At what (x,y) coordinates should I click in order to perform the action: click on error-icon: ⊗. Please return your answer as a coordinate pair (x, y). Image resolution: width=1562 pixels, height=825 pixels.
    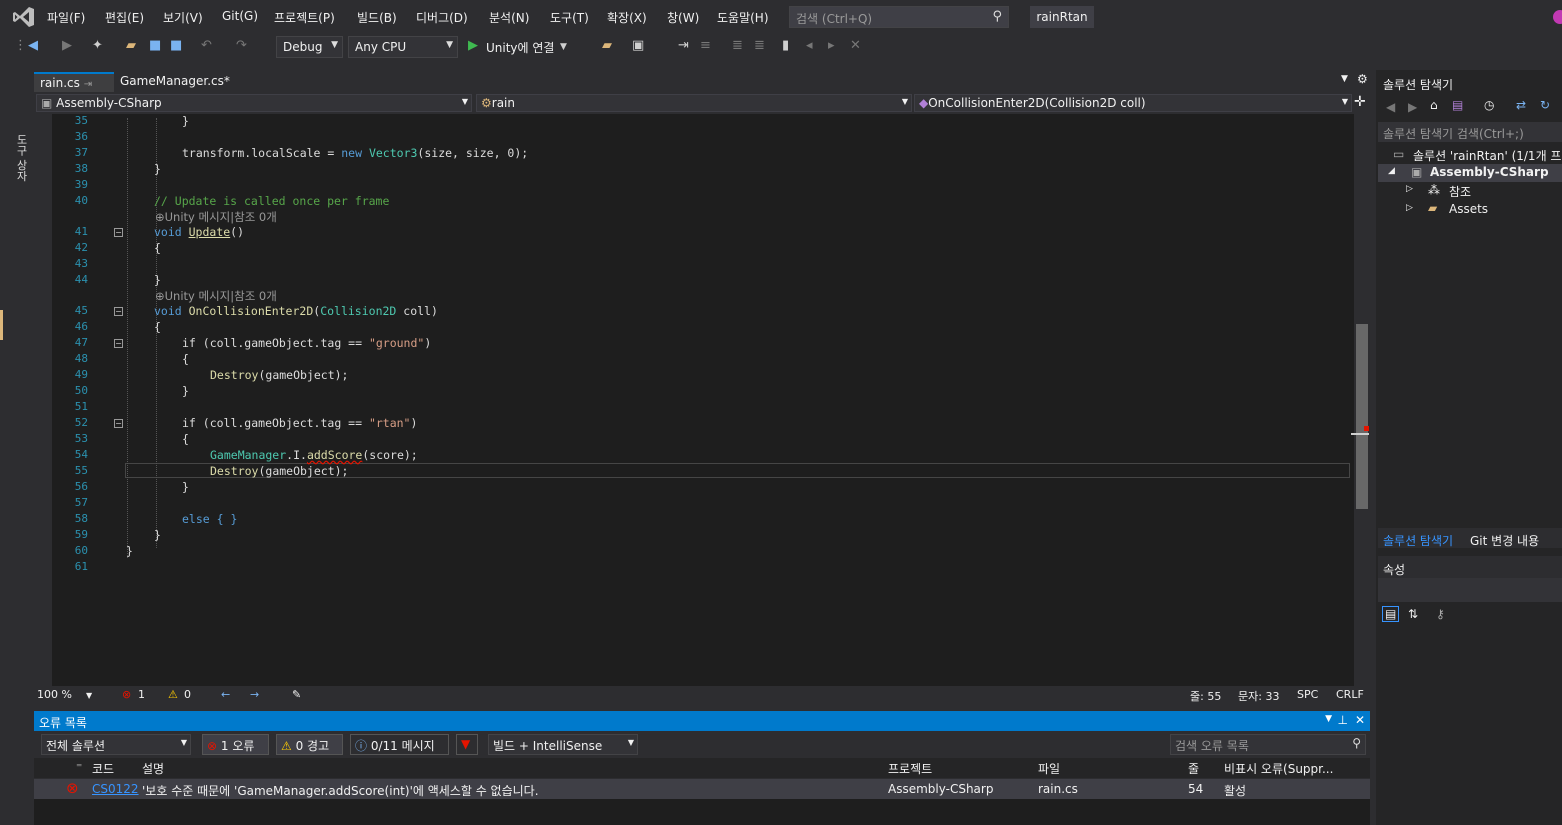
    Looking at the image, I should click on (126, 694).